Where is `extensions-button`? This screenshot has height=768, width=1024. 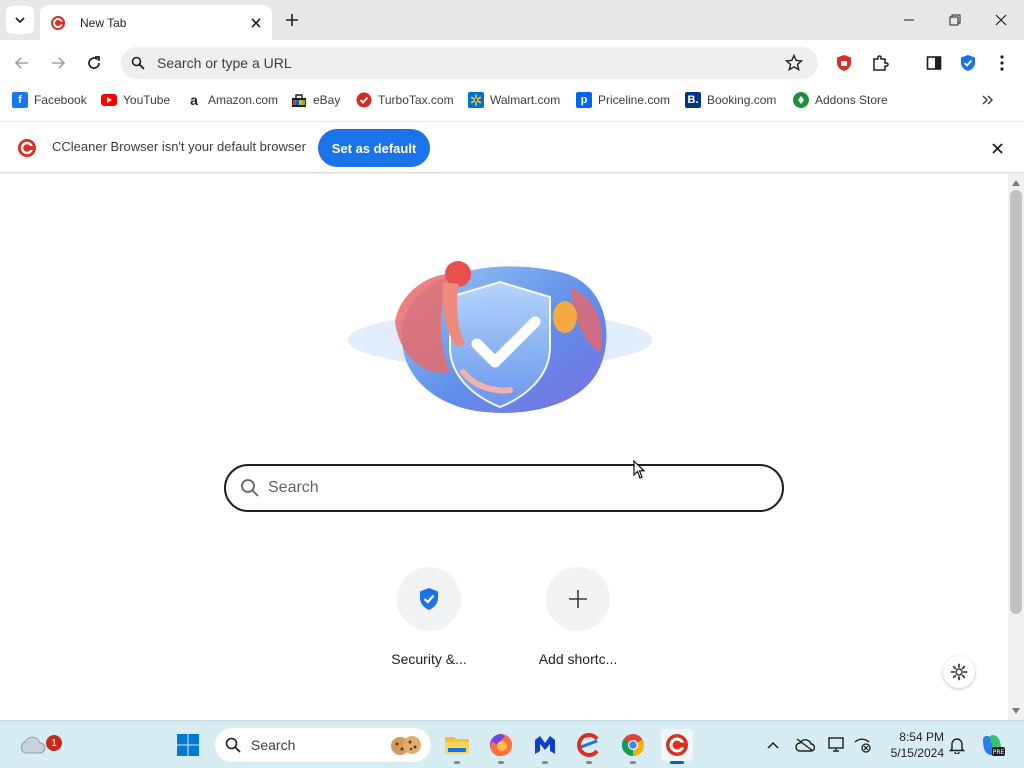 extensions-button is located at coordinates (880, 63).